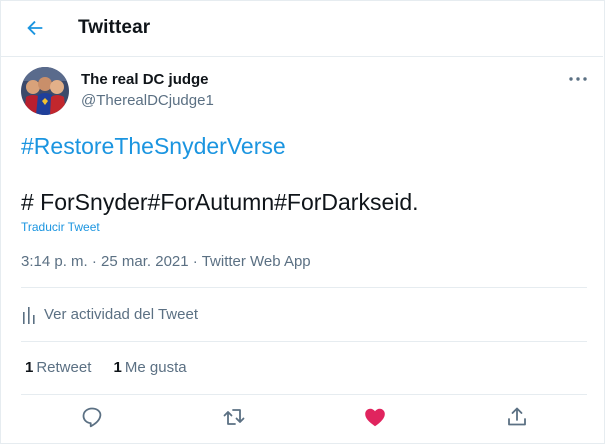 This screenshot has width=605, height=444. Describe the element at coordinates (54, 261) in the screenshot. I see `tweet-time: 3:14 p. m.` at that location.